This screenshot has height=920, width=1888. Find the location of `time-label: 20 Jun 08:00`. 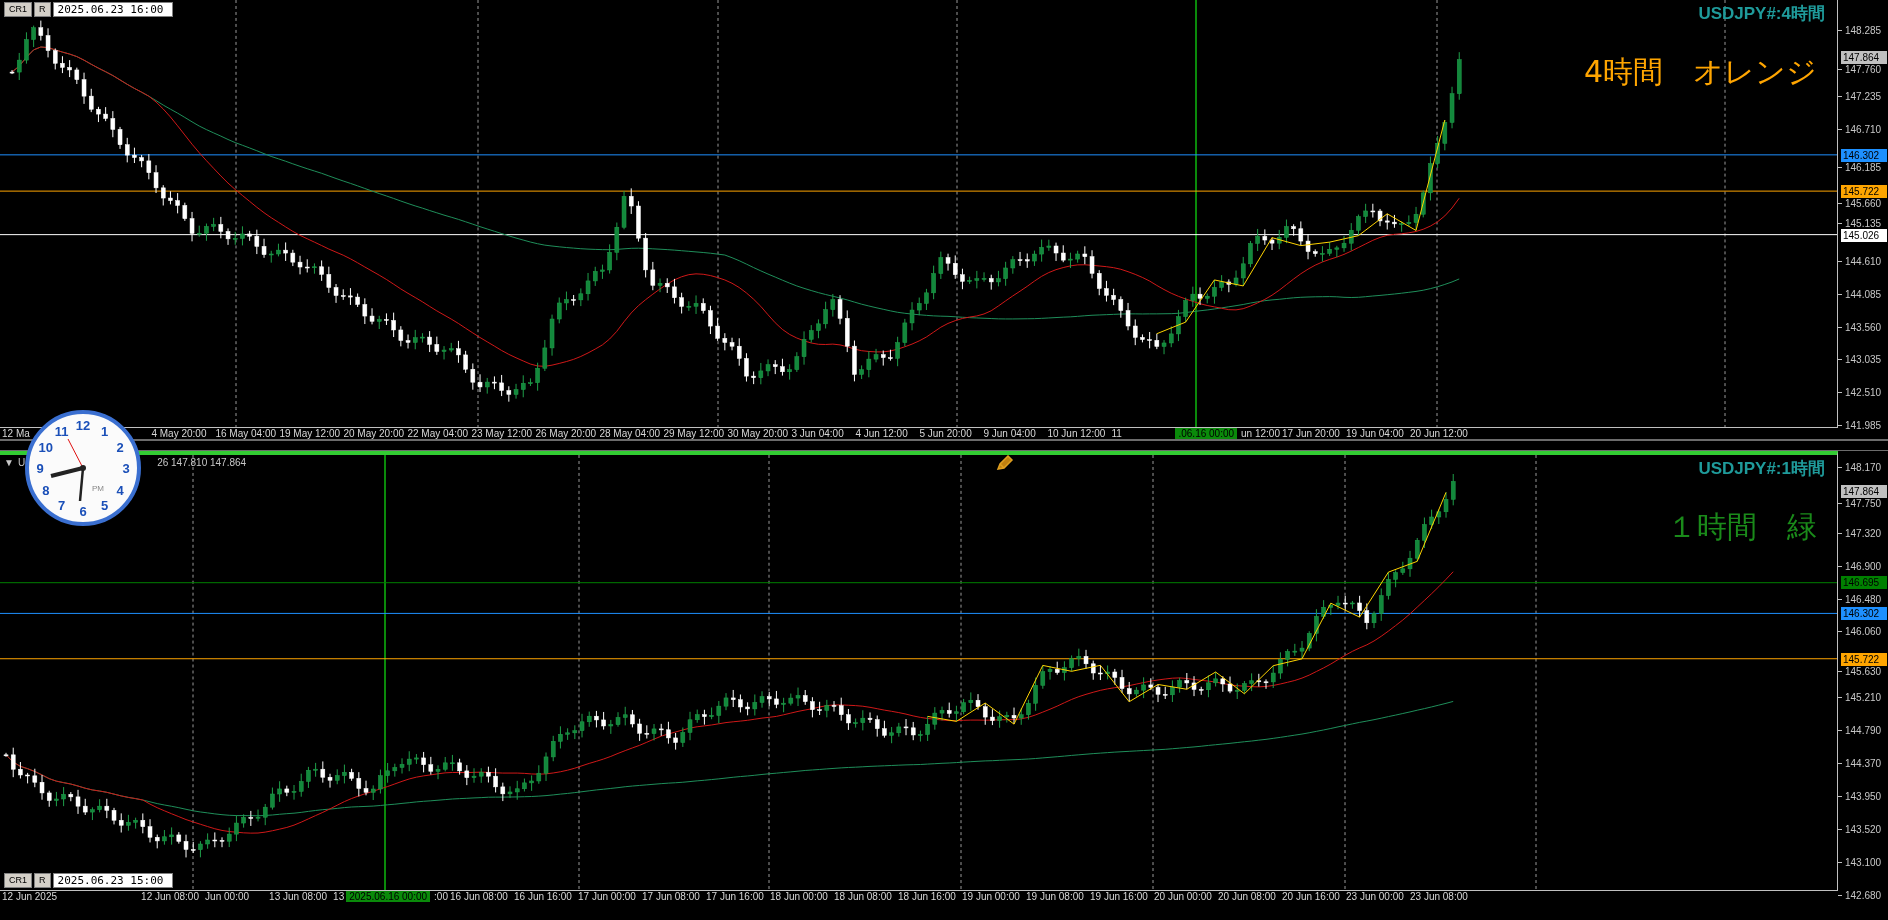

time-label: 20 Jun 08:00 is located at coordinates (1247, 896).